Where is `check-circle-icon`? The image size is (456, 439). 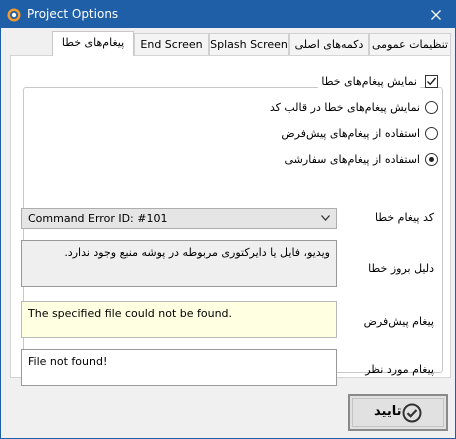 check-circle-icon is located at coordinates (412, 413).